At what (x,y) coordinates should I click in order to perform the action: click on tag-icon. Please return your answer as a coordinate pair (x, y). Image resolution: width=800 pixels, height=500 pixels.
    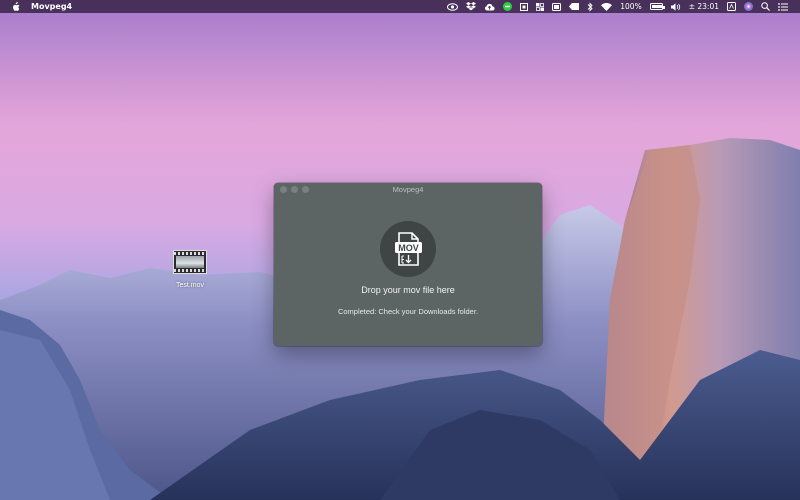
    Looking at the image, I should click on (574, 6).